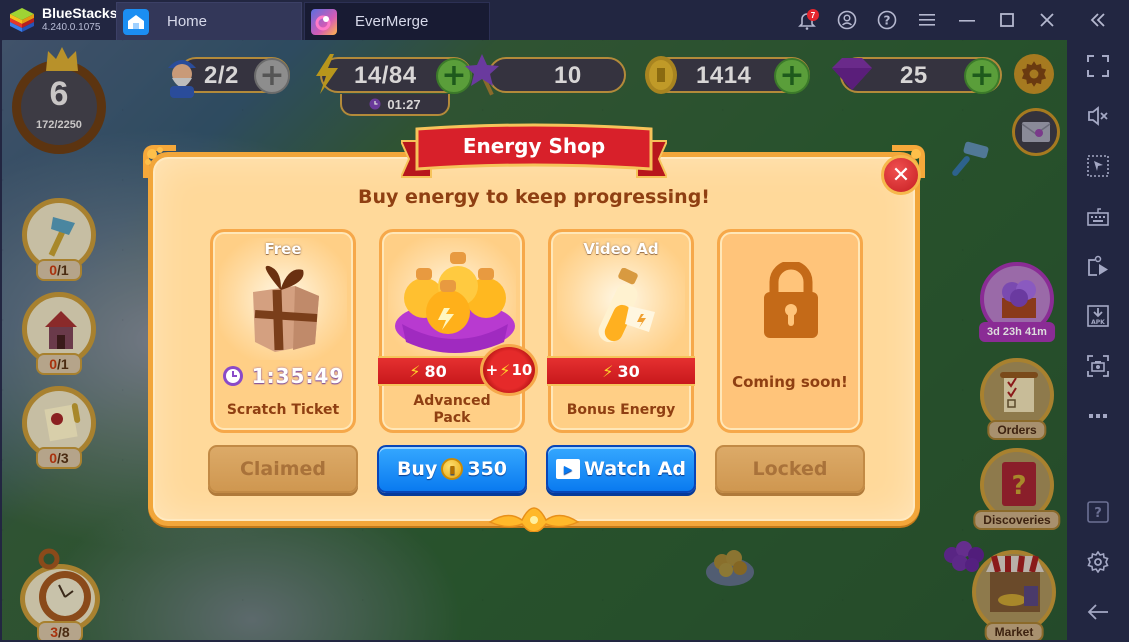  I want to click on orders-button: Orders, so click(1017, 399).